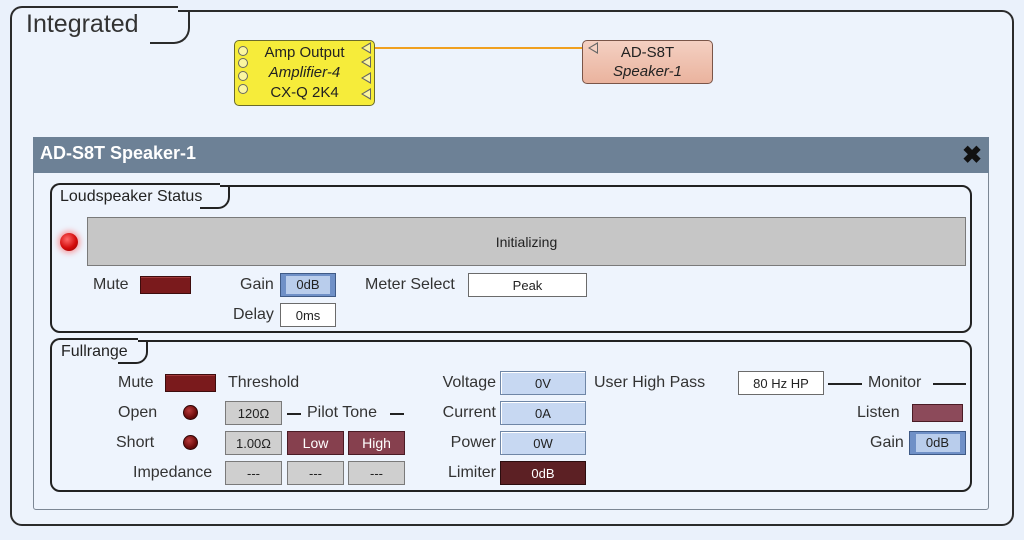 This screenshot has height=540, width=1024. I want to click on voltage-meter: 0V, so click(543, 383).